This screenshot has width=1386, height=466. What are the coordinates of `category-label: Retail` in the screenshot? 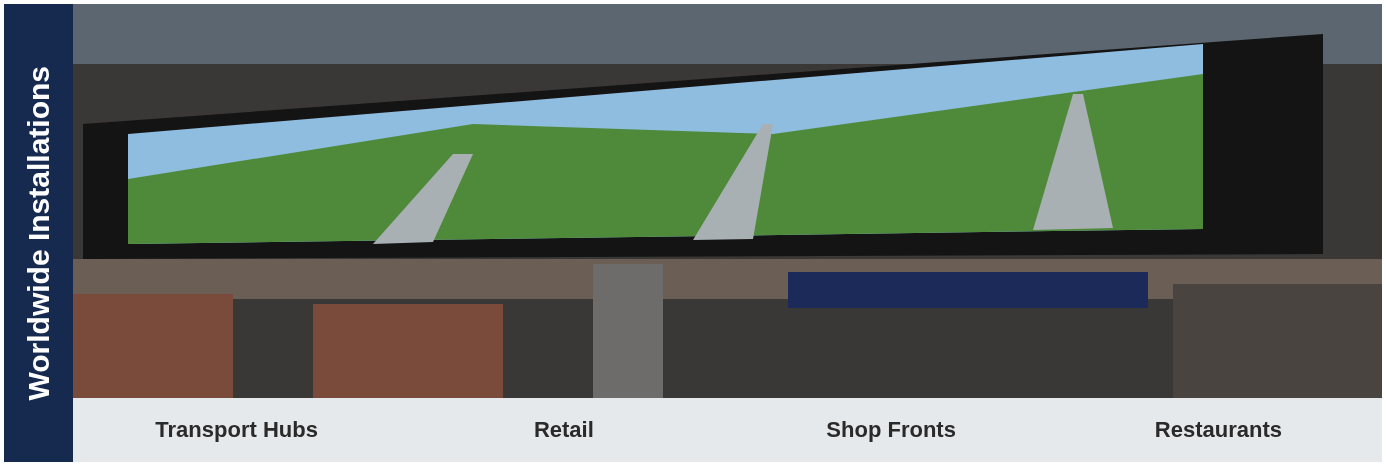 It's located at (563, 430).